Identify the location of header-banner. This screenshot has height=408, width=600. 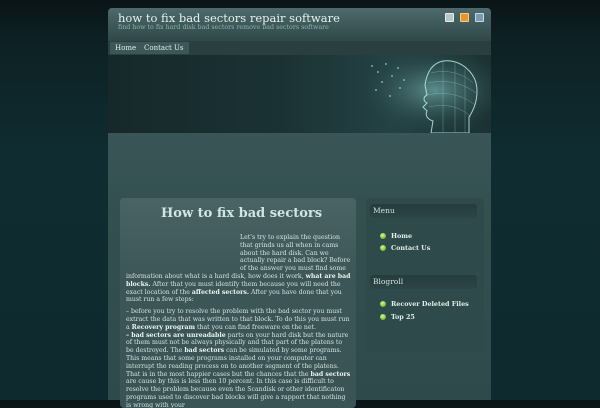
(299, 94).